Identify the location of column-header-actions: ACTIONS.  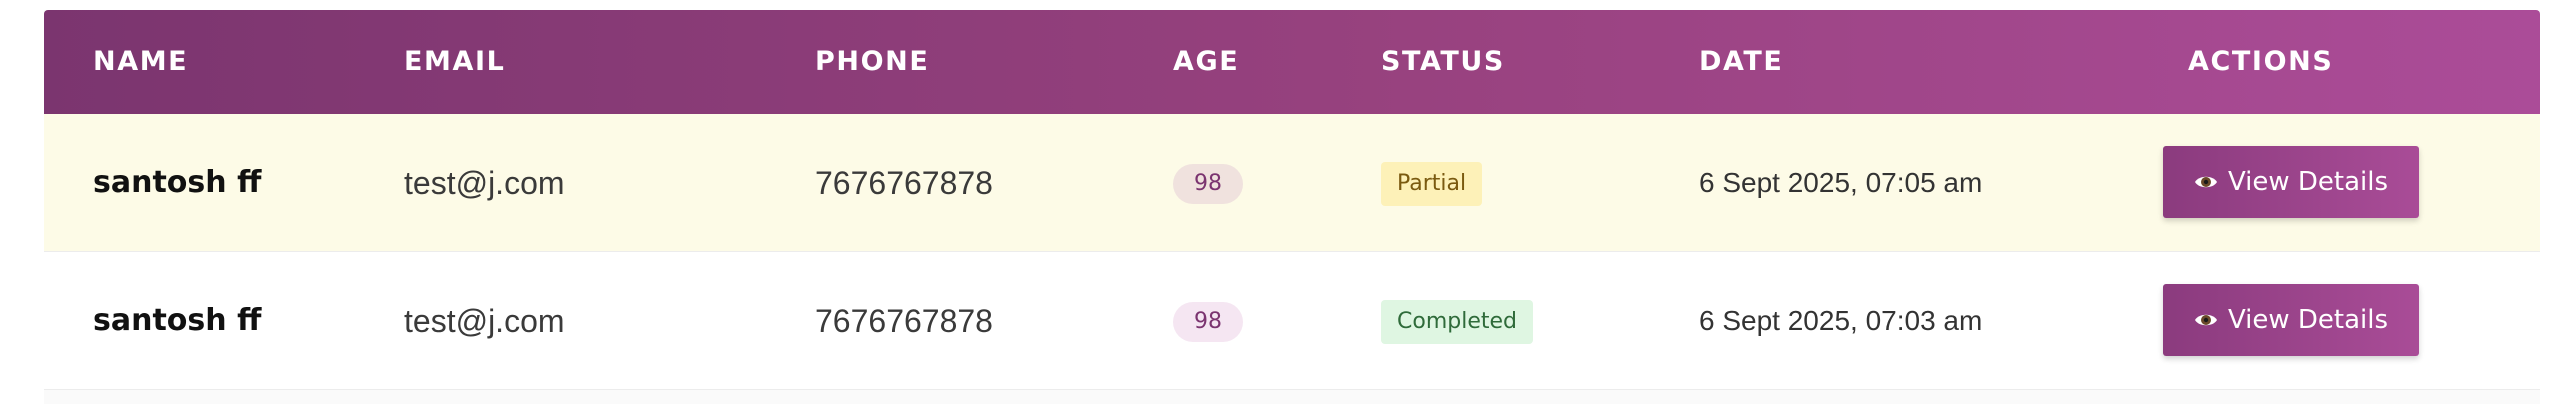
(2261, 61).